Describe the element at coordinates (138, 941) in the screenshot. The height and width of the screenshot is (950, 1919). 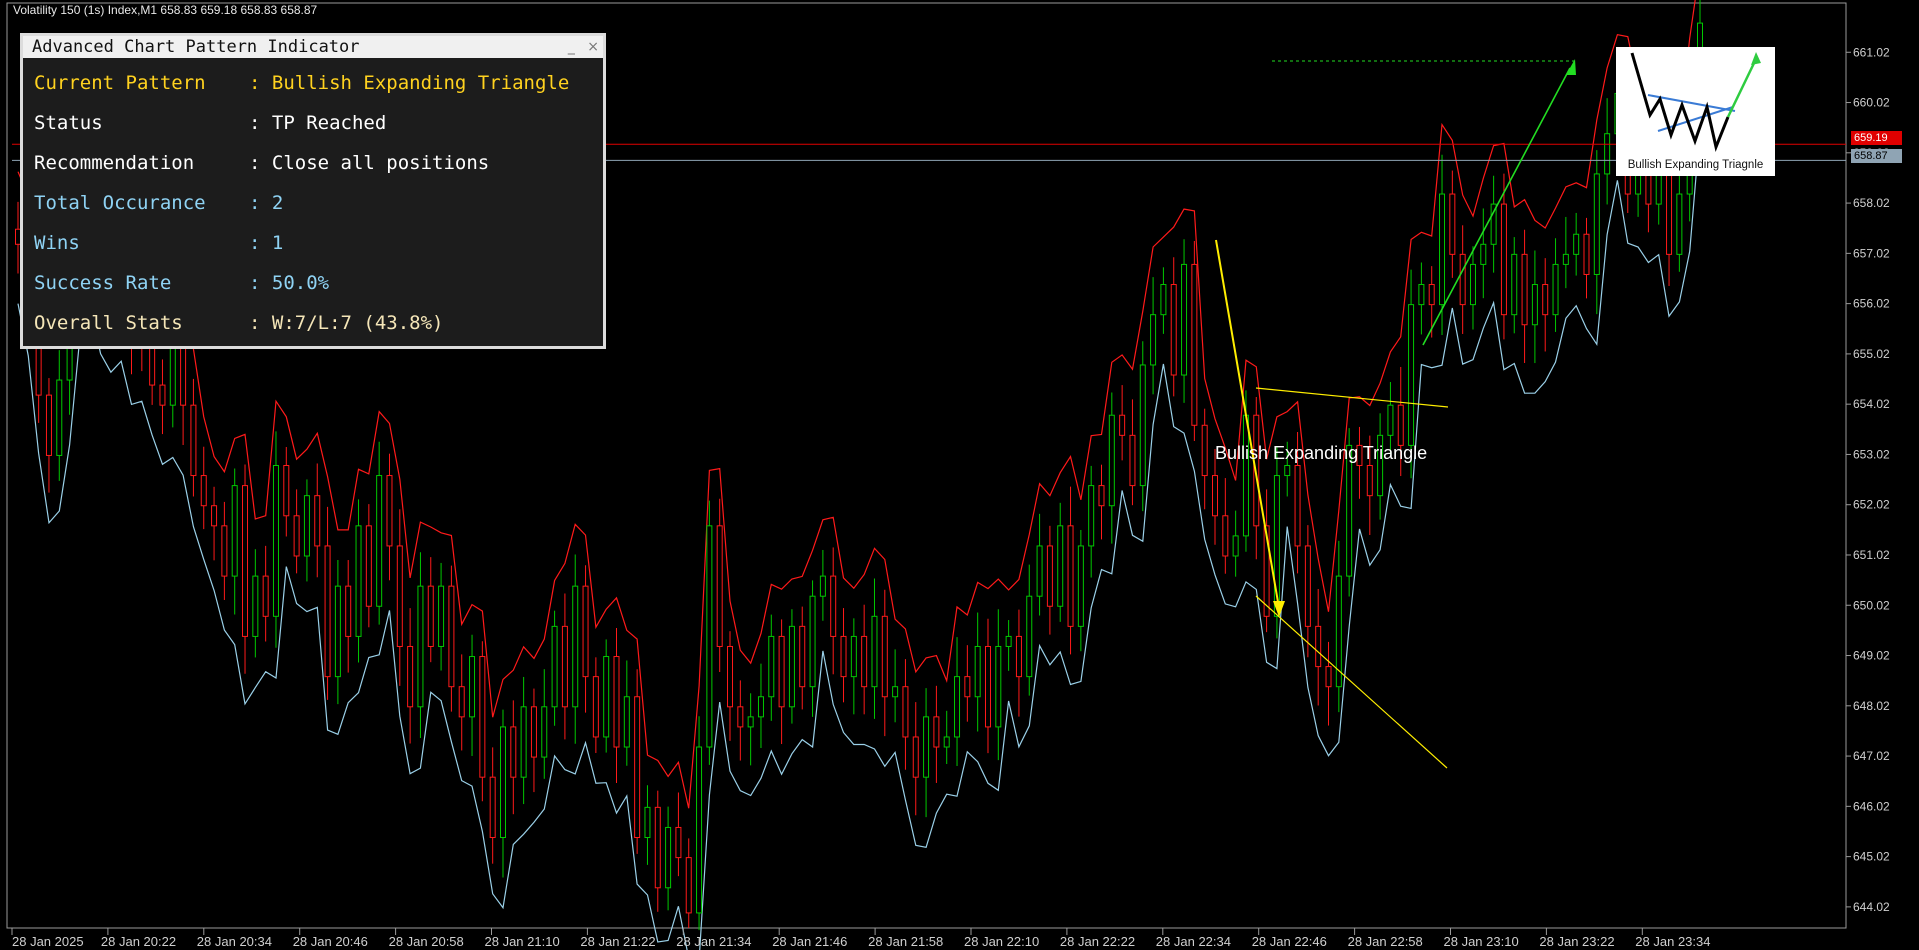
I see `time-tick-label: 28 Jan 20:22` at that location.